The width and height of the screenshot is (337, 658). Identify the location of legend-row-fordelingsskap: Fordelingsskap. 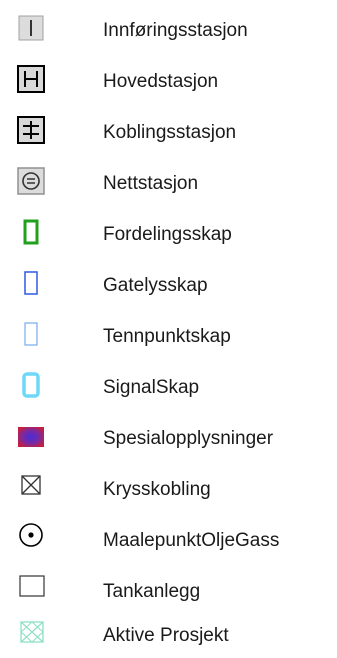
(168, 237).